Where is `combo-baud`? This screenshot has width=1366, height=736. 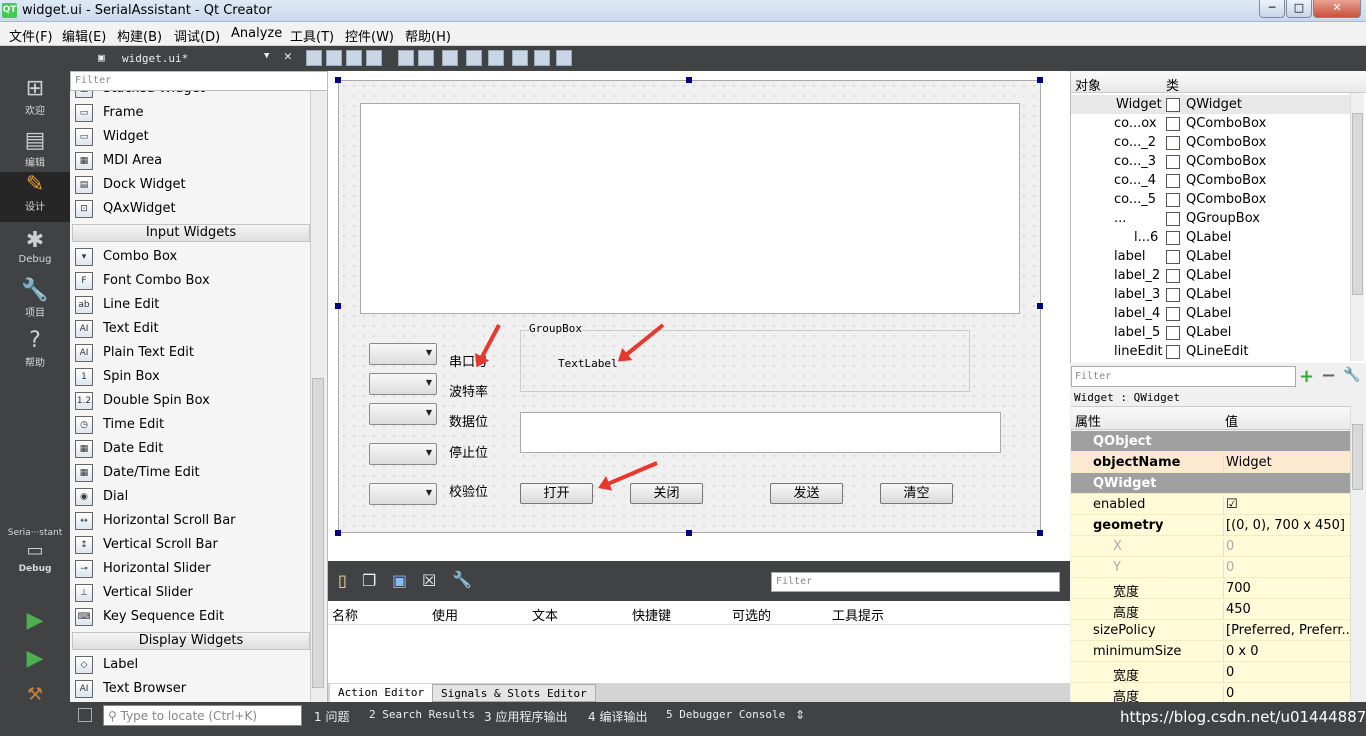 combo-baud is located at coordinates (403, 384).